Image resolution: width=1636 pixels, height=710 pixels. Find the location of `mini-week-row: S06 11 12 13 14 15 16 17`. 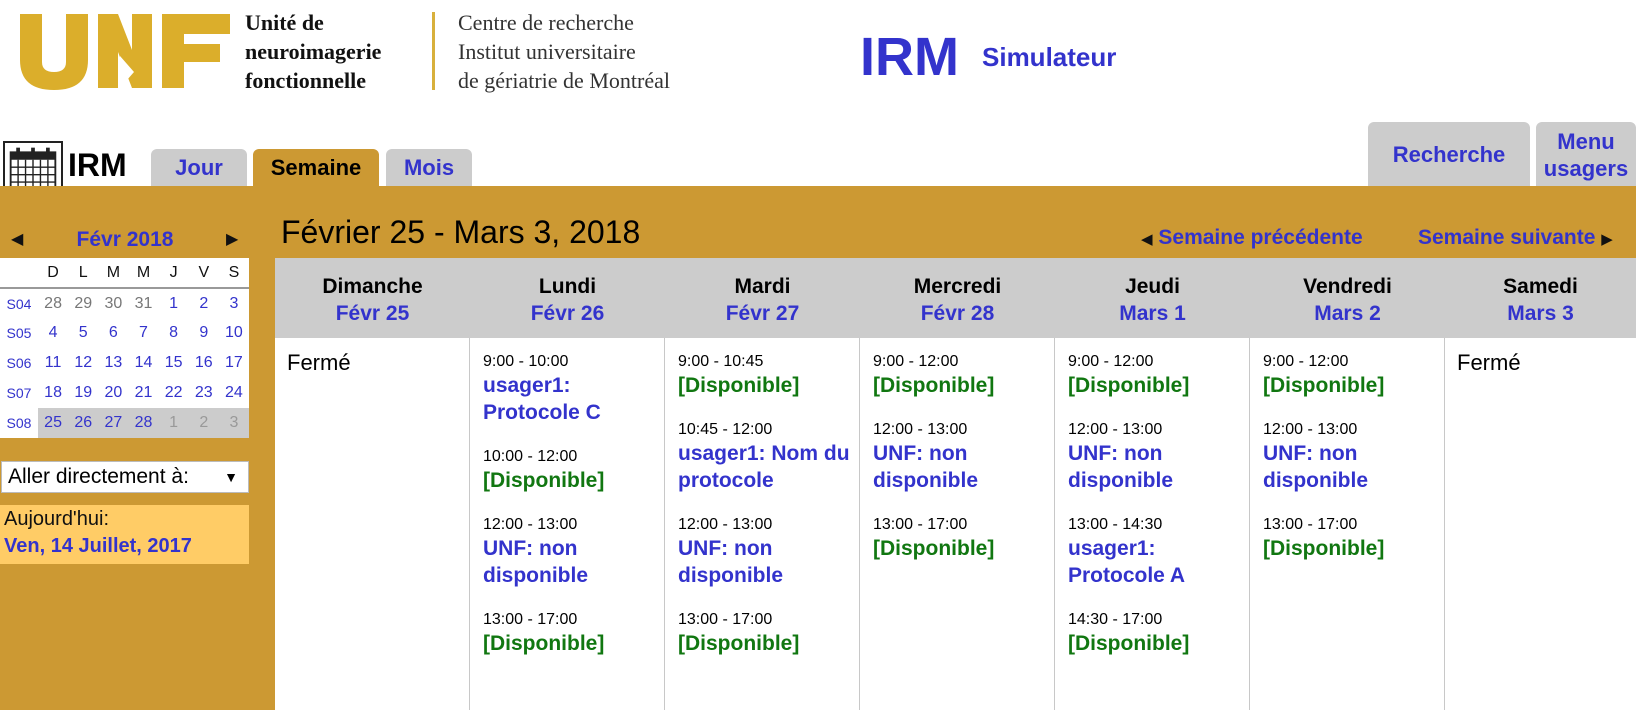

mini-week-row: S06 11 12 13 14 15 16 17 is located at coordinates (124, 363).